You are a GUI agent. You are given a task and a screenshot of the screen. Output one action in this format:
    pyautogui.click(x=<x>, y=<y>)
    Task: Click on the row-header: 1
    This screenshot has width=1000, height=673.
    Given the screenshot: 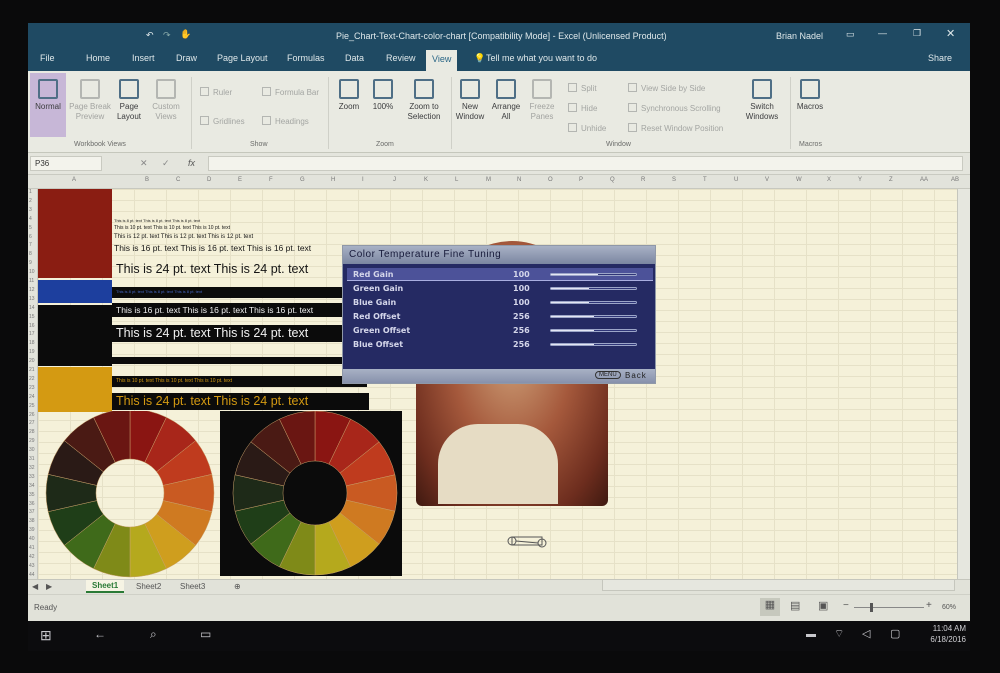 What is the action you would take?
    pyautogui.click(x=30, y=192)
    